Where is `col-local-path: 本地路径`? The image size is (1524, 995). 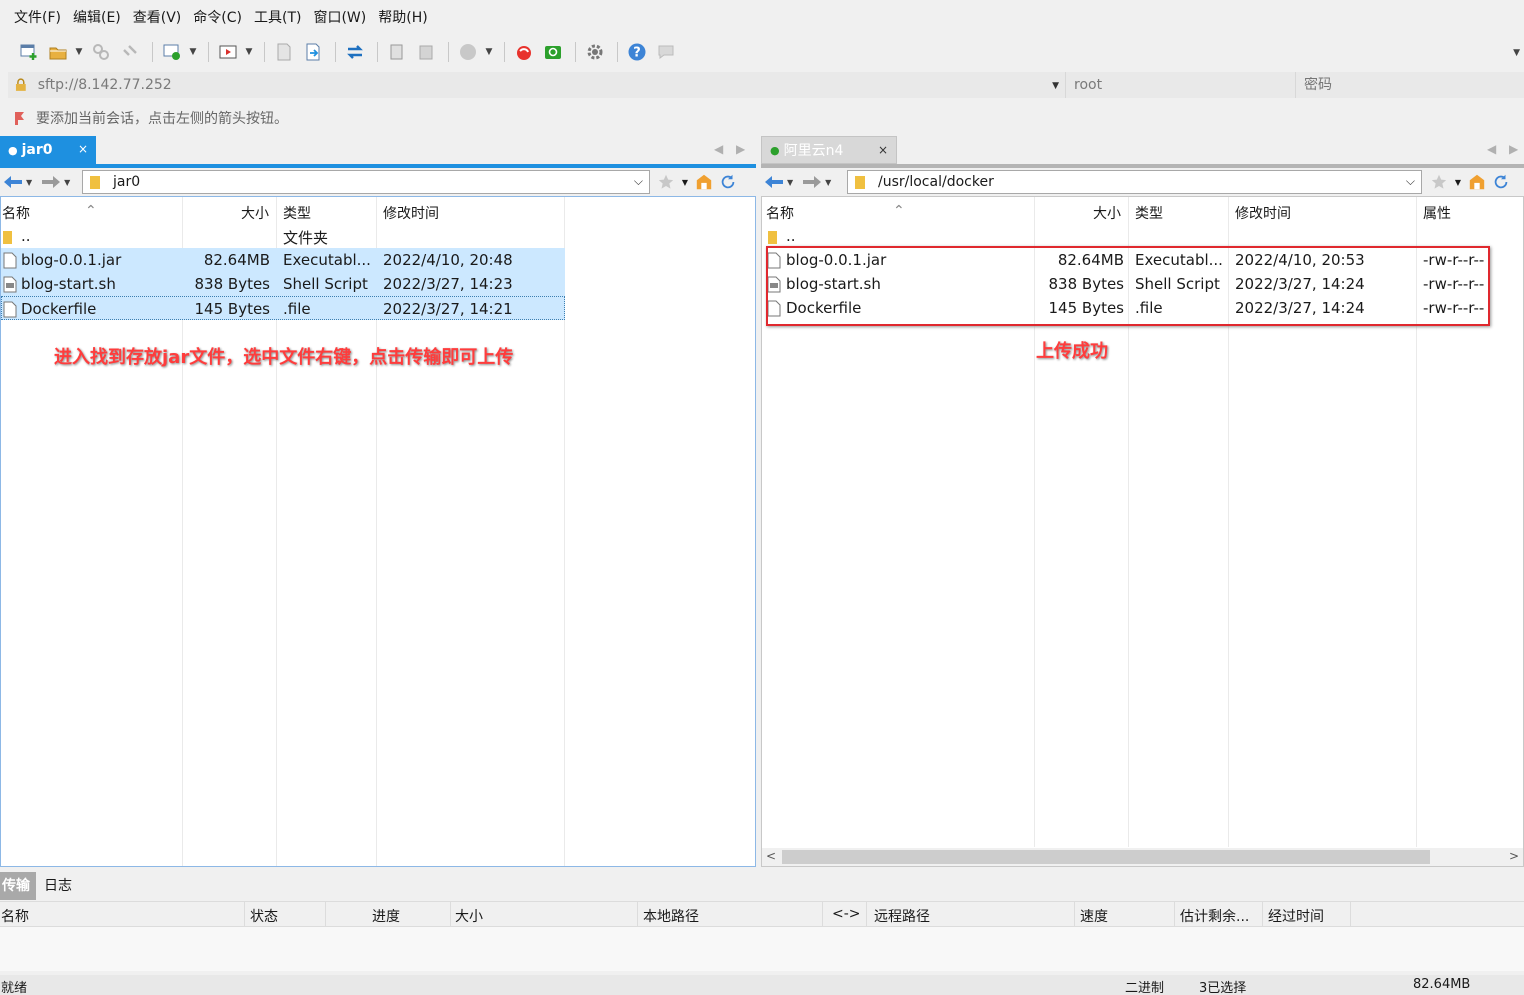 col-local-path: 本地路径 is located at coordinates (671, 916).